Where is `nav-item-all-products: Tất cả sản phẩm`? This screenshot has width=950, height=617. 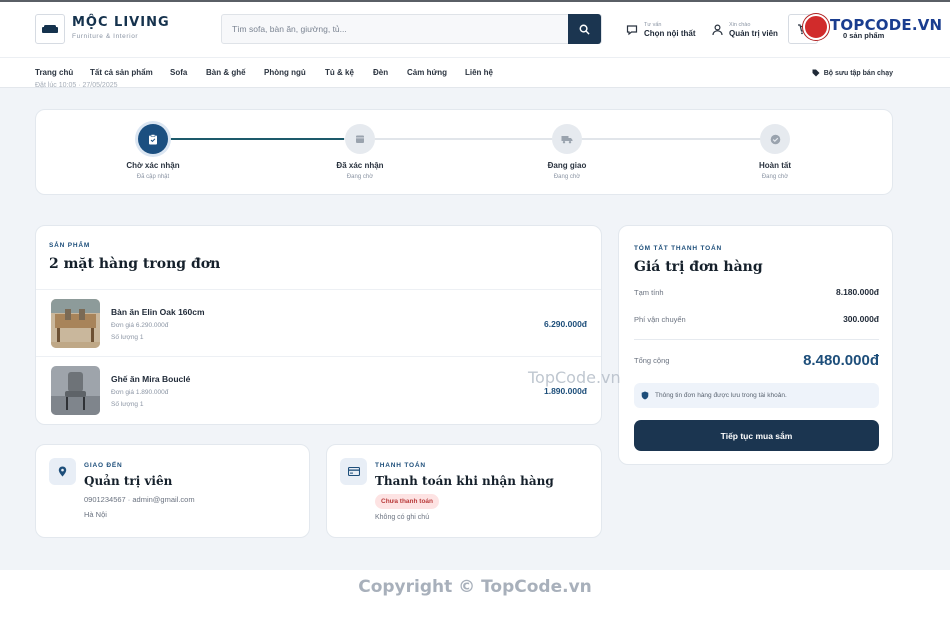
nav-item-all-products: Tất cả sản phẩm is located at coordinates (121, 72).